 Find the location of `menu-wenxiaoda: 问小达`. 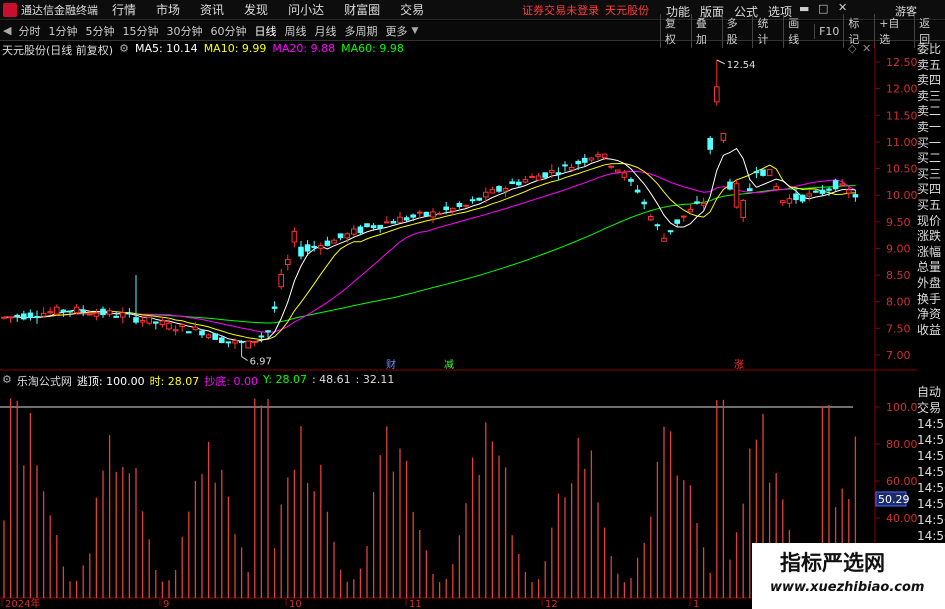

menu-wenxiaoda: 问小达 is located at coordinates (306, 9).